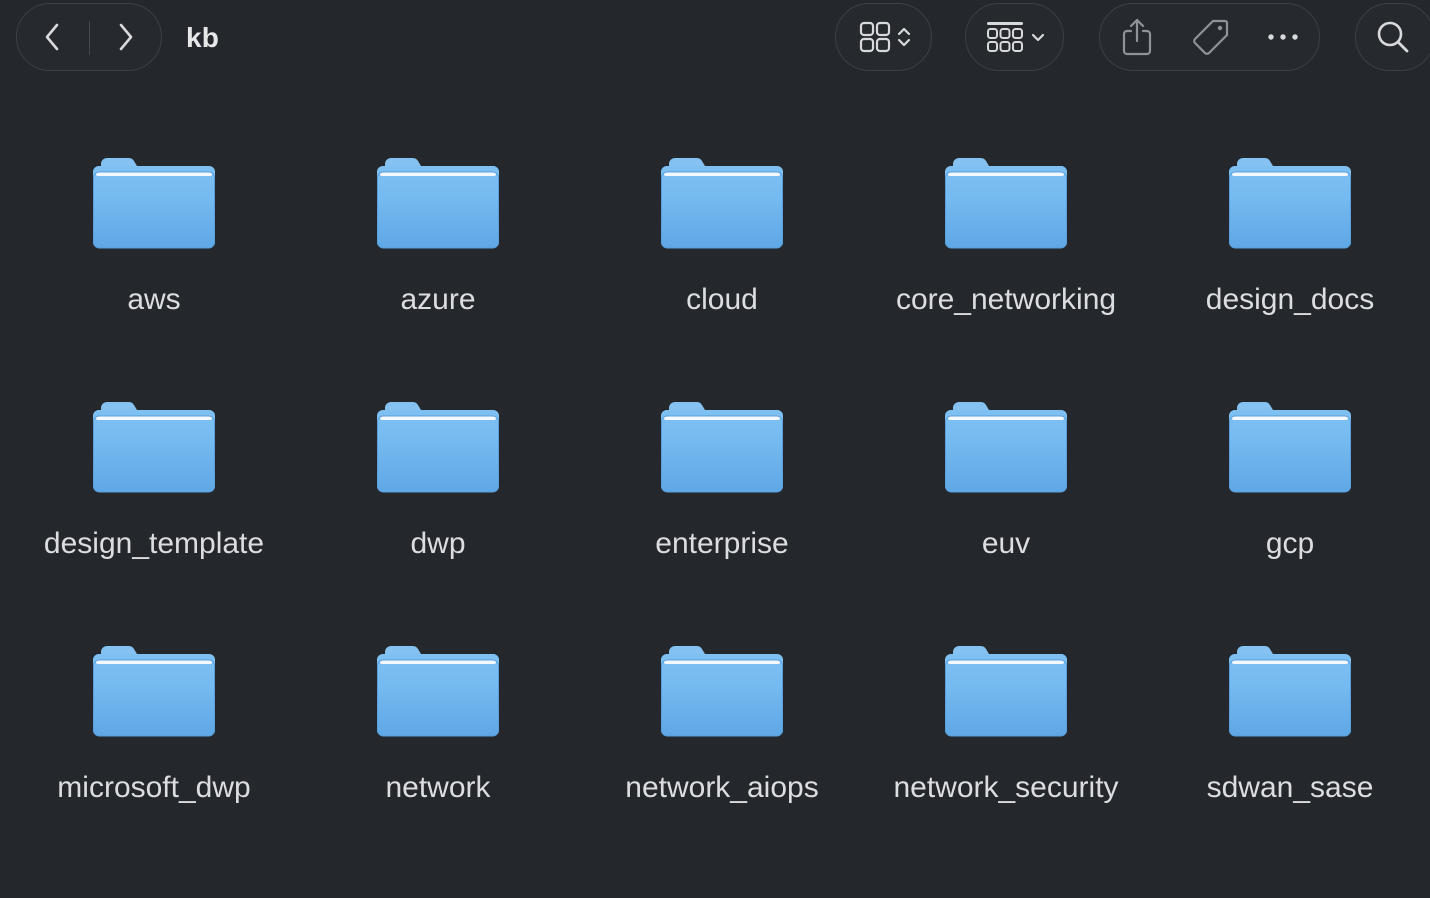 Image resolution: width=1430 pixels, height=898 pixels. I want to click on folder-item-core-networking: core_networking, so click(1006, 262).